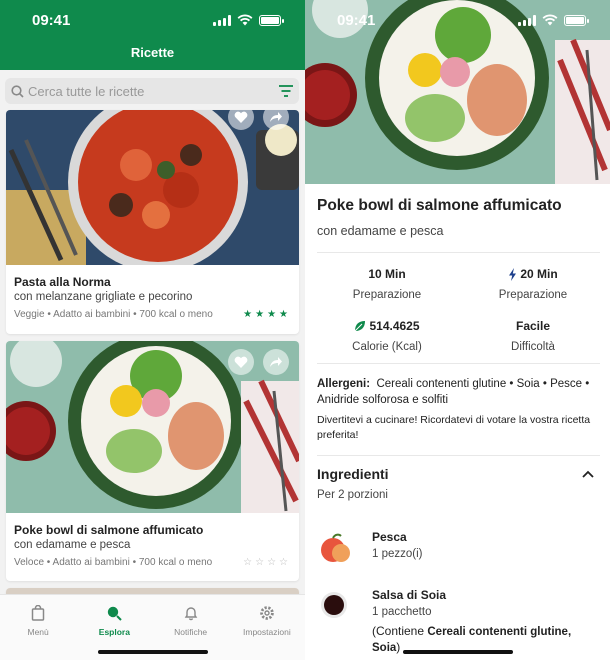 The image size is (610, 660). I want to click on chevron-up-icon, so click(588, 474).